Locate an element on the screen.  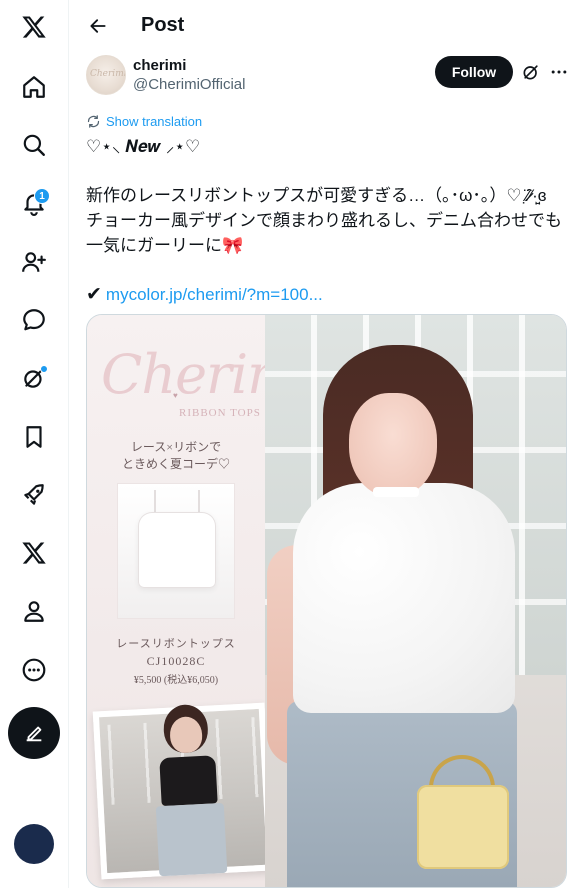
nav-explore is located at coordinates (34, 145).